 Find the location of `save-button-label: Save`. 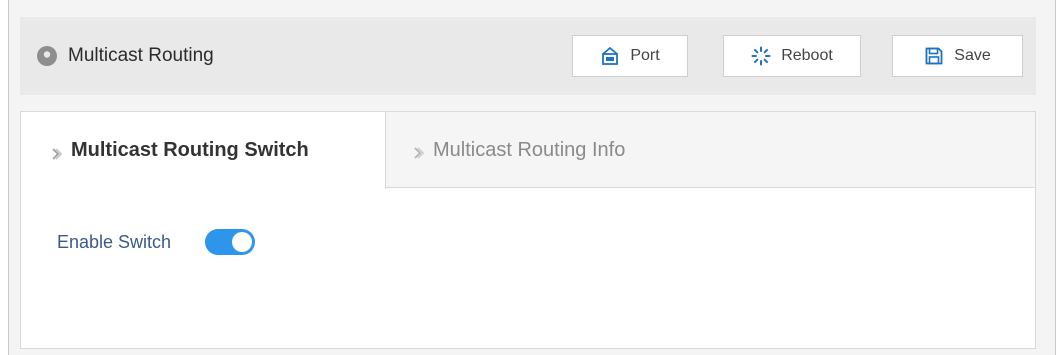

save-button-label: Save is located at coordinates (972, 55).